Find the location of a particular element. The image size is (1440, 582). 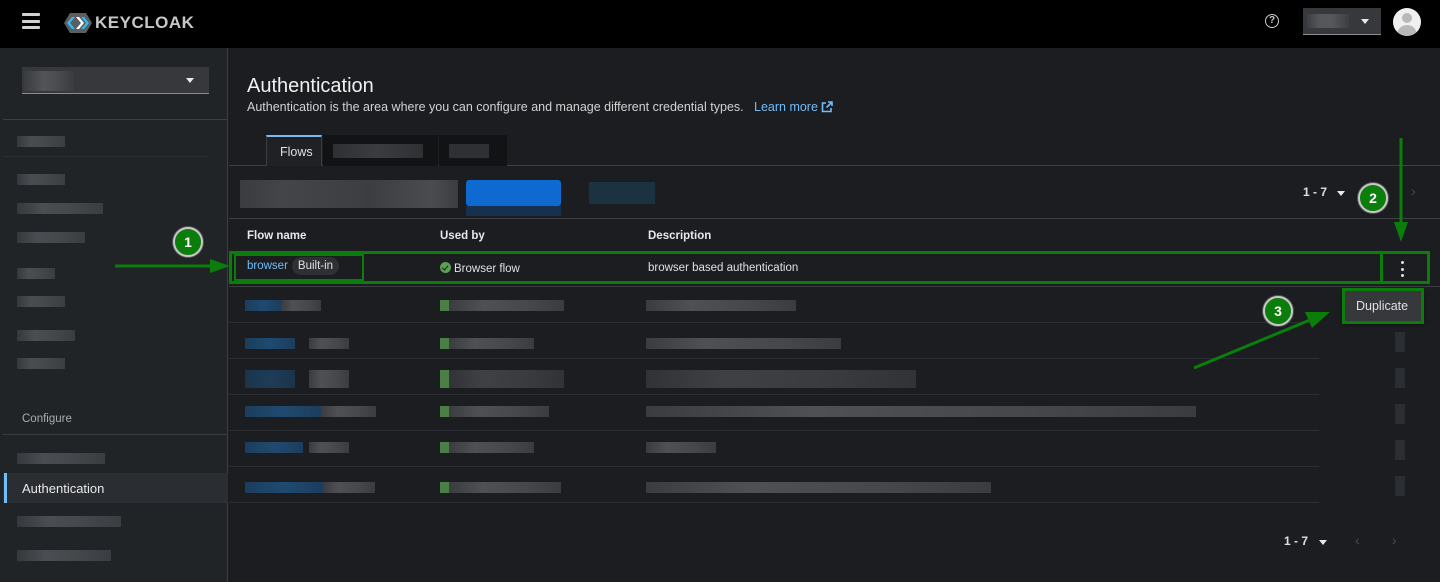

sidebar: Configure Authentication is located at coordinates (114, 315).